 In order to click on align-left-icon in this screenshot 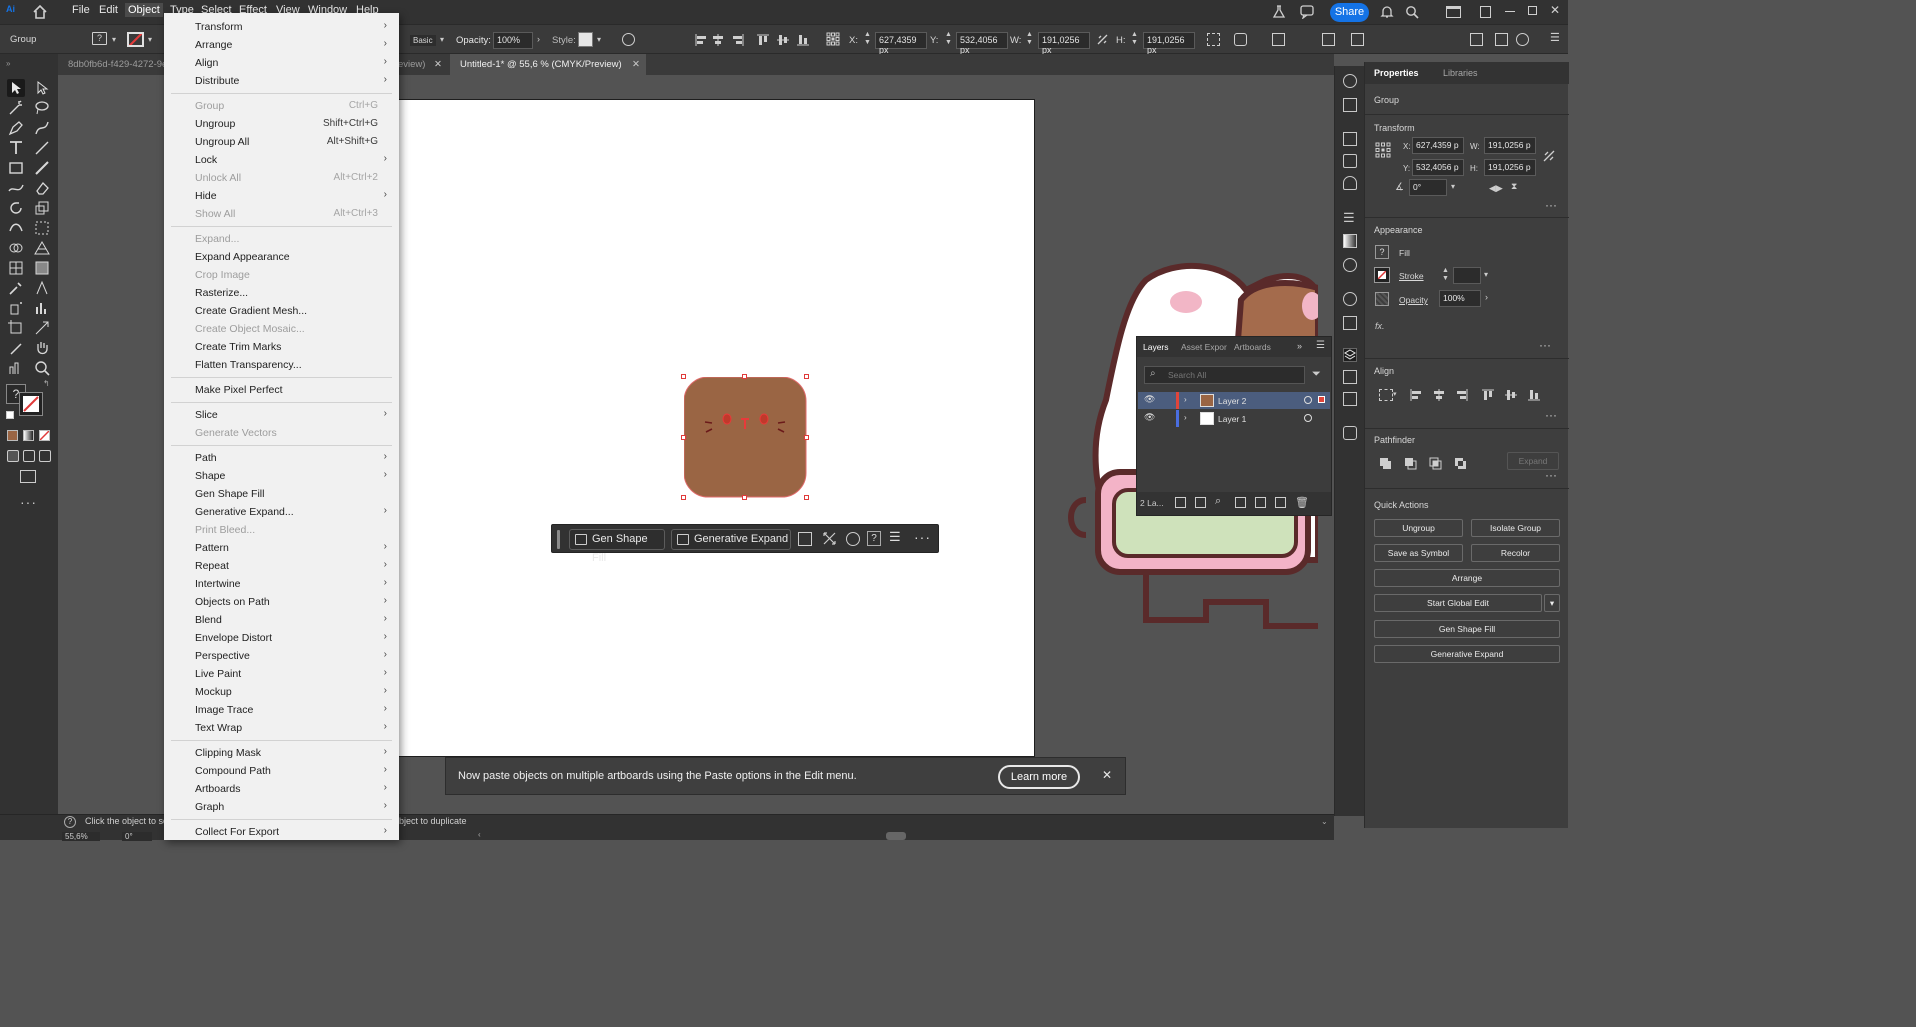, I will do `click(1416, 395)`.